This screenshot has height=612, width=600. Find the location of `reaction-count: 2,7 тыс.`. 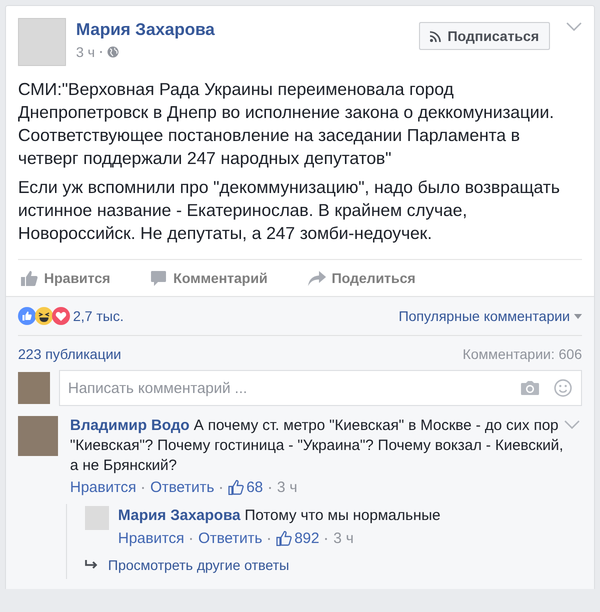

reaction-count: 2,7 тыс. is located at coordinates (98, 316).